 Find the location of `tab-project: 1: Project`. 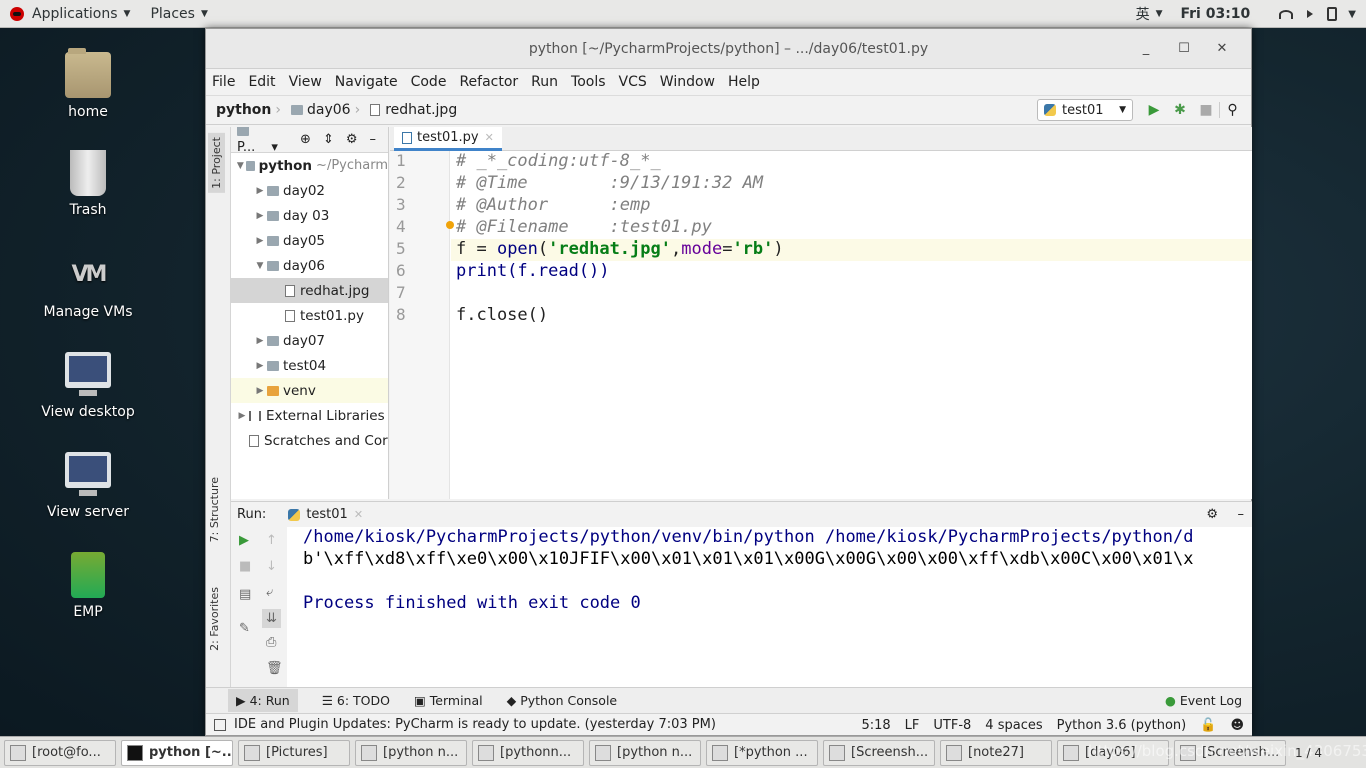

tab-project: 1: Project is located at coordinates (216, 163).